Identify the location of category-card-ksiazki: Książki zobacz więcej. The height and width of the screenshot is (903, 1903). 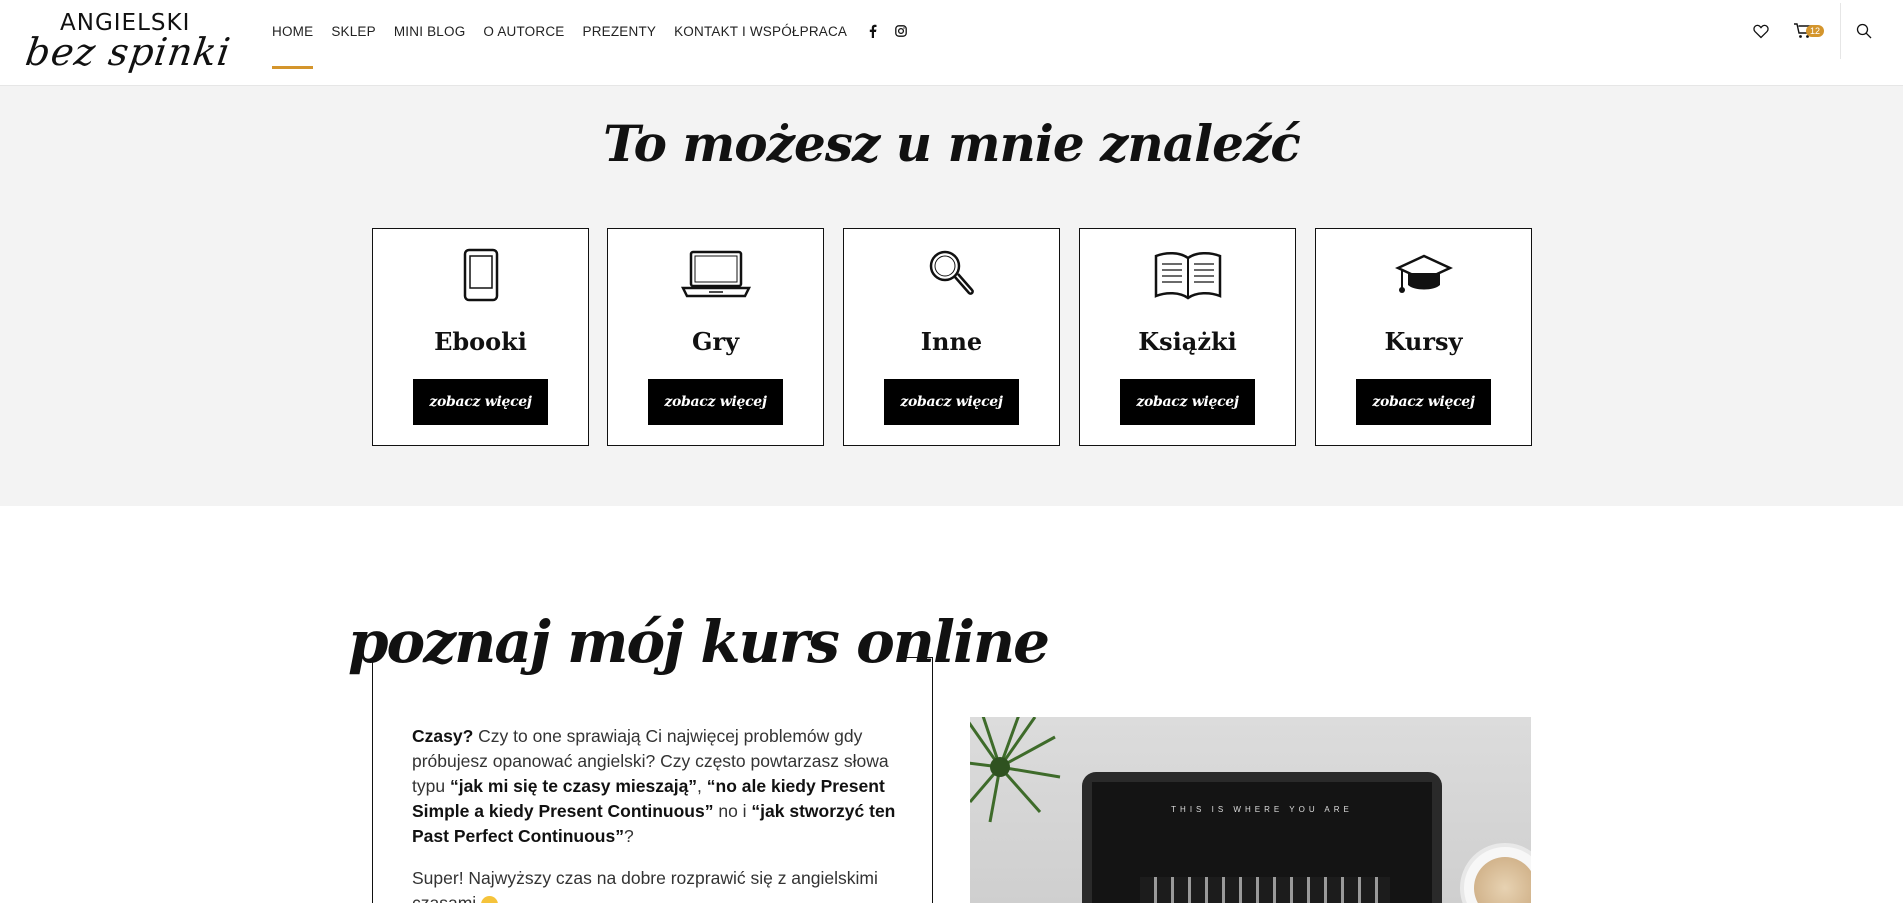
(1187, 337).